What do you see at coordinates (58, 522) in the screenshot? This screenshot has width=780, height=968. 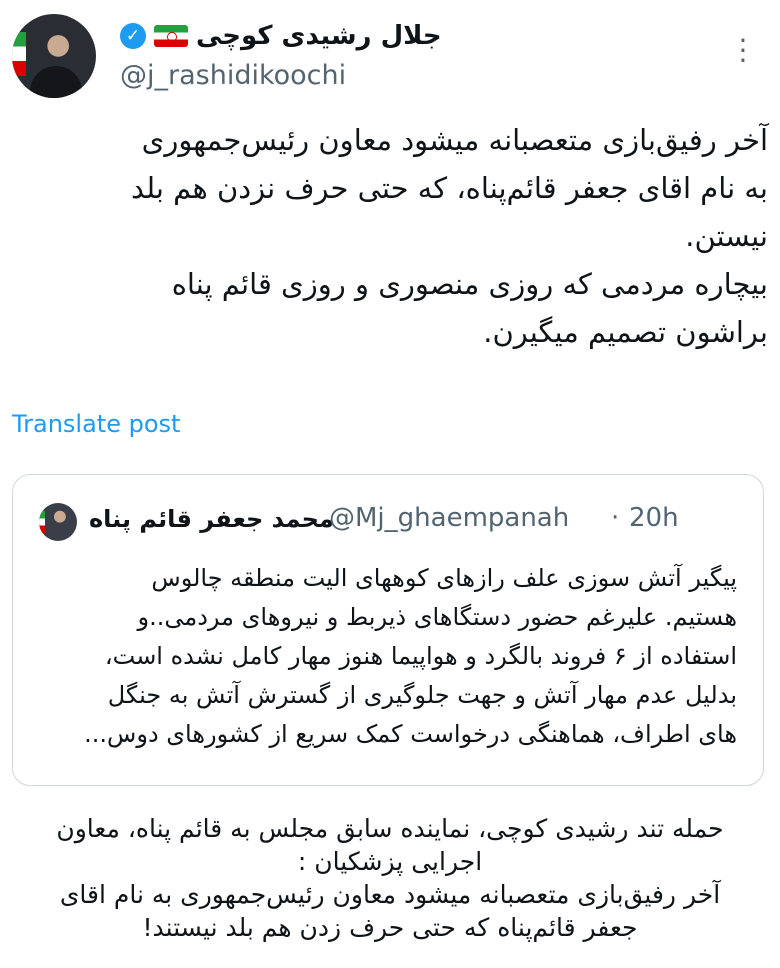 I see `quoted-author-avatar` at bounding box center [58, 522].